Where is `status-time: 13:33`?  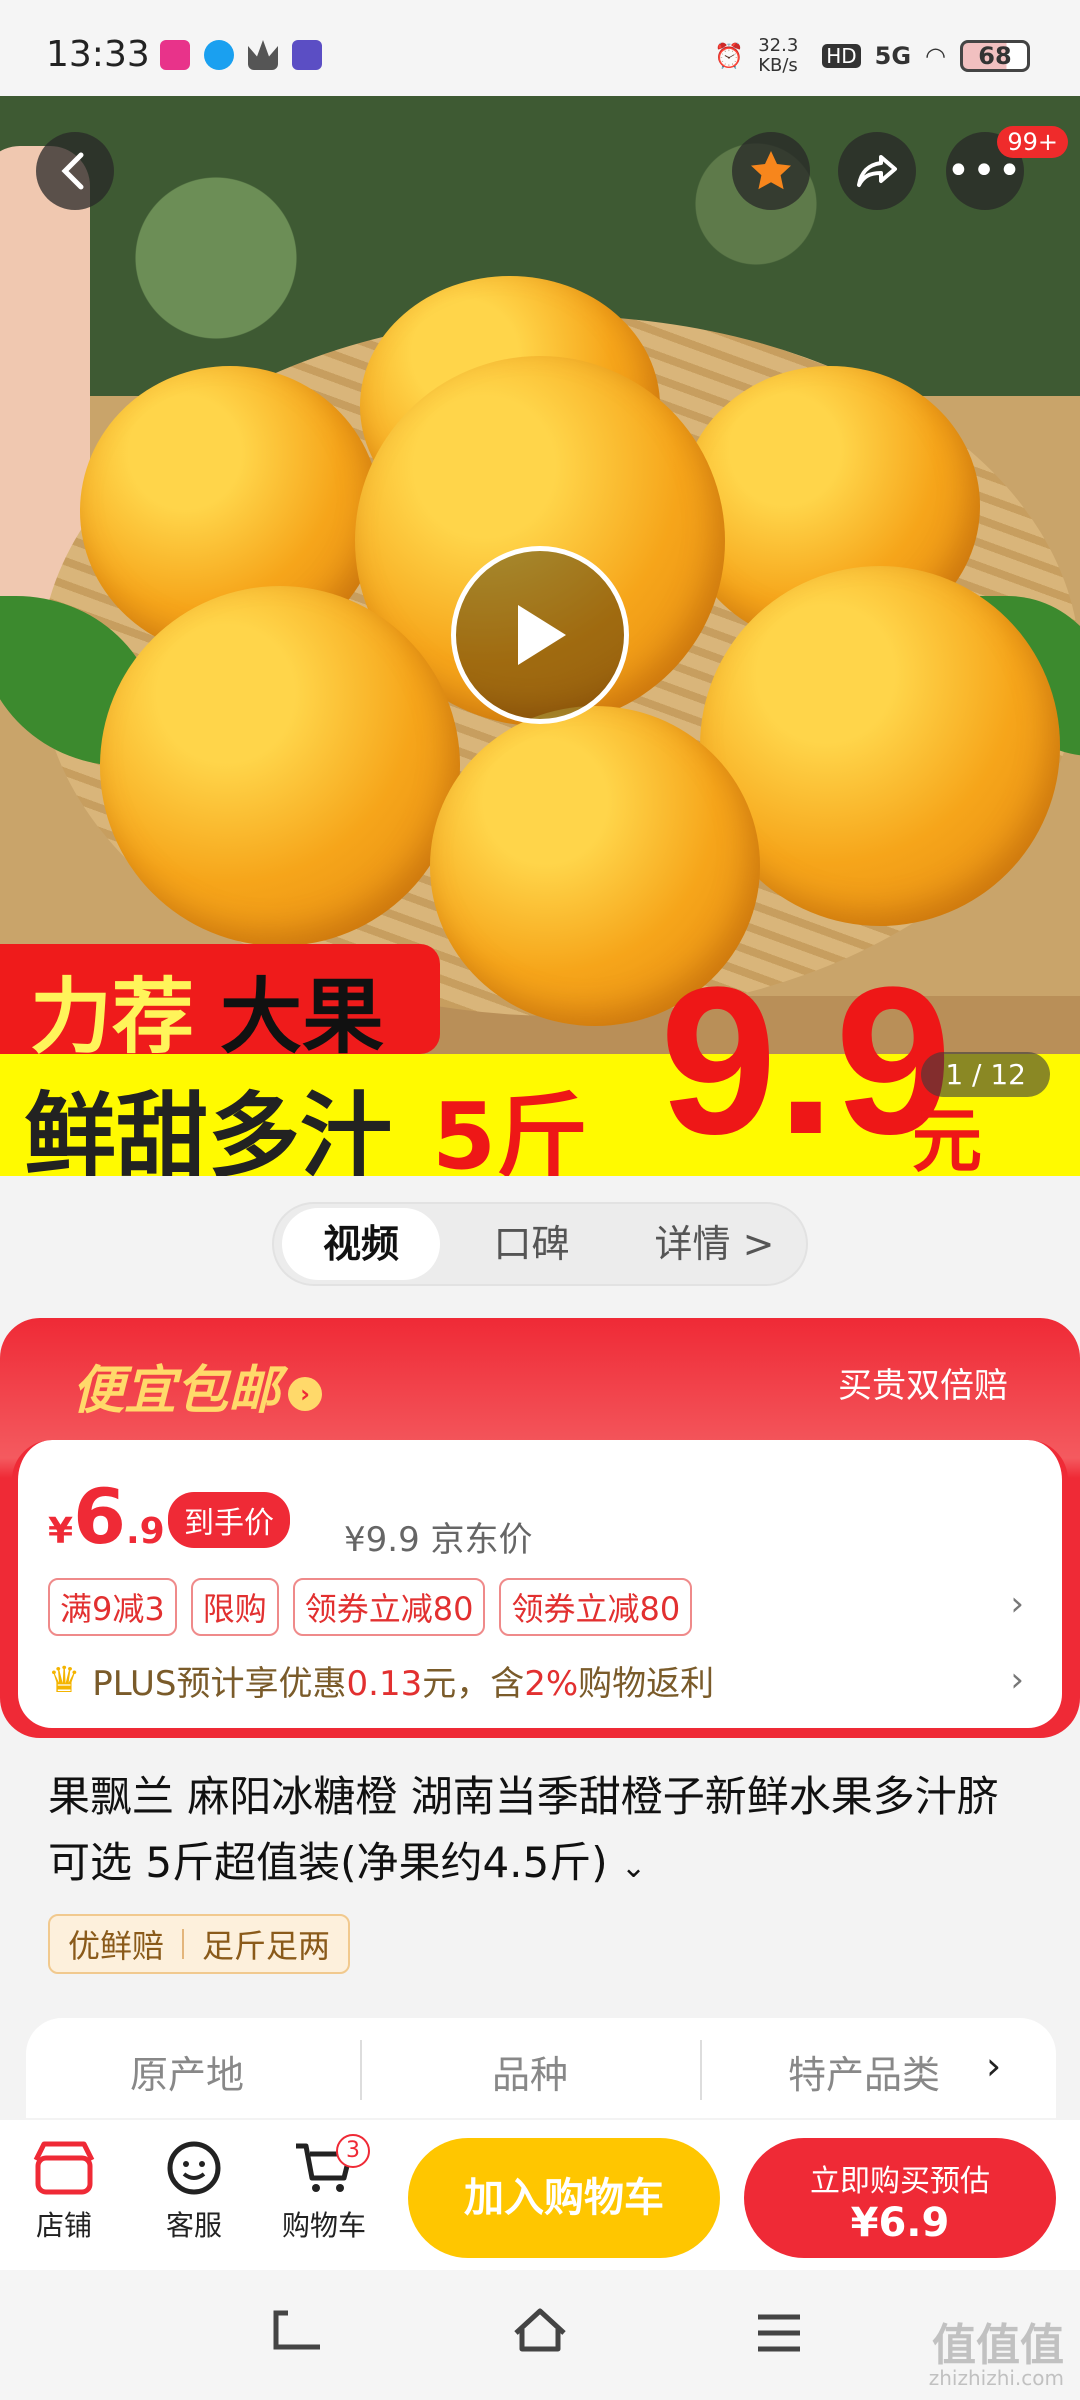
status-time: 13:33 is located at coordinates (98, 54).